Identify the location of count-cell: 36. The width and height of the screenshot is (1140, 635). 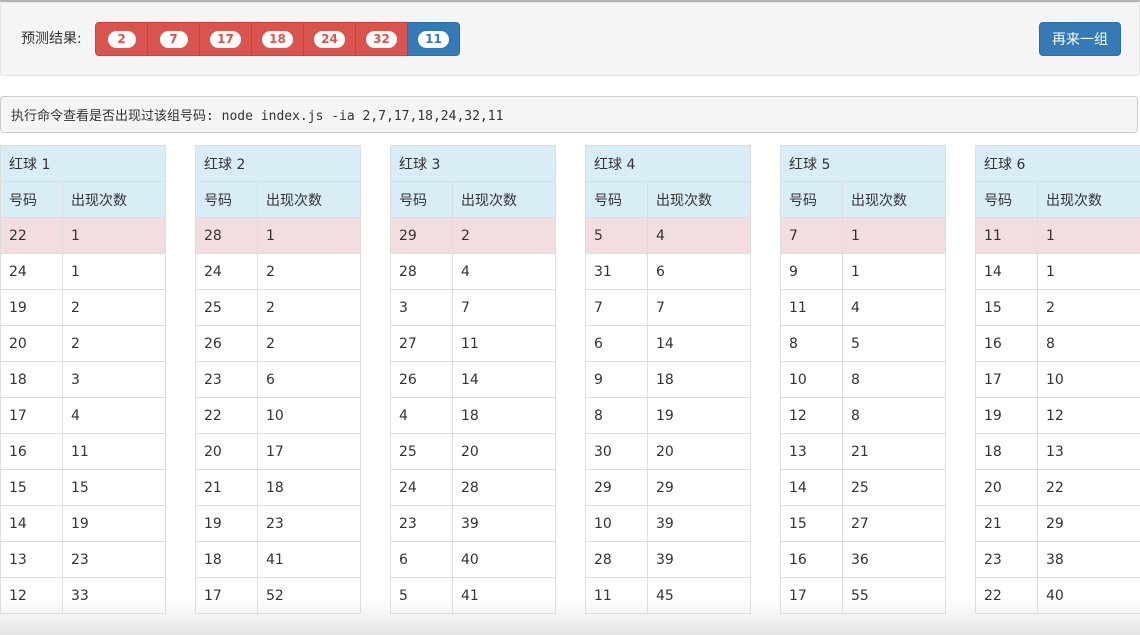
(894, 559).